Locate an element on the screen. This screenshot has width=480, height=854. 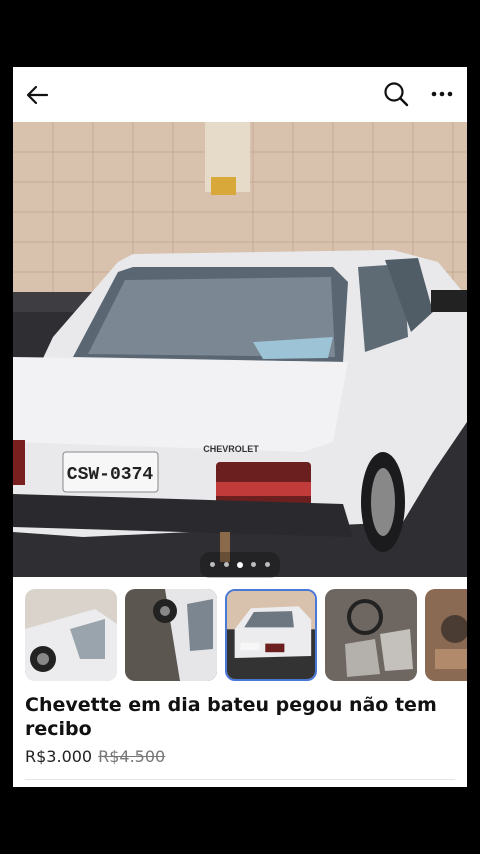
license-plate-text: CSW-0374 is located at coordinates (110, 475).